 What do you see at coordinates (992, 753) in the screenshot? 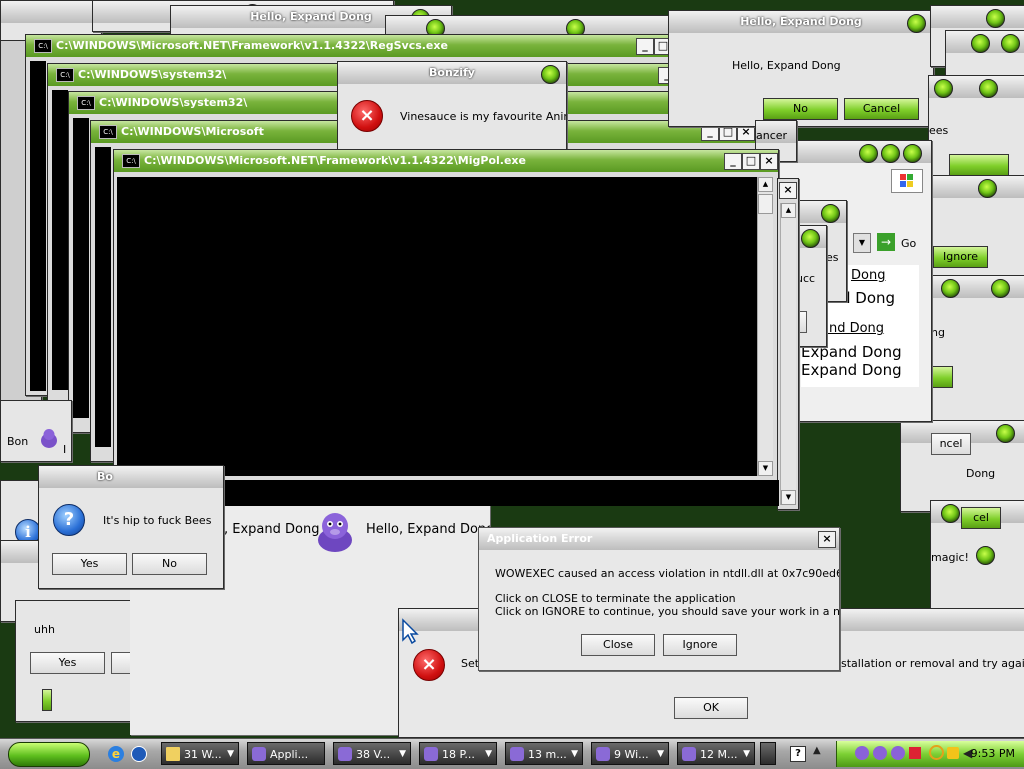
I see `clock: 9:53 PM` at bounding box center [992, 753].